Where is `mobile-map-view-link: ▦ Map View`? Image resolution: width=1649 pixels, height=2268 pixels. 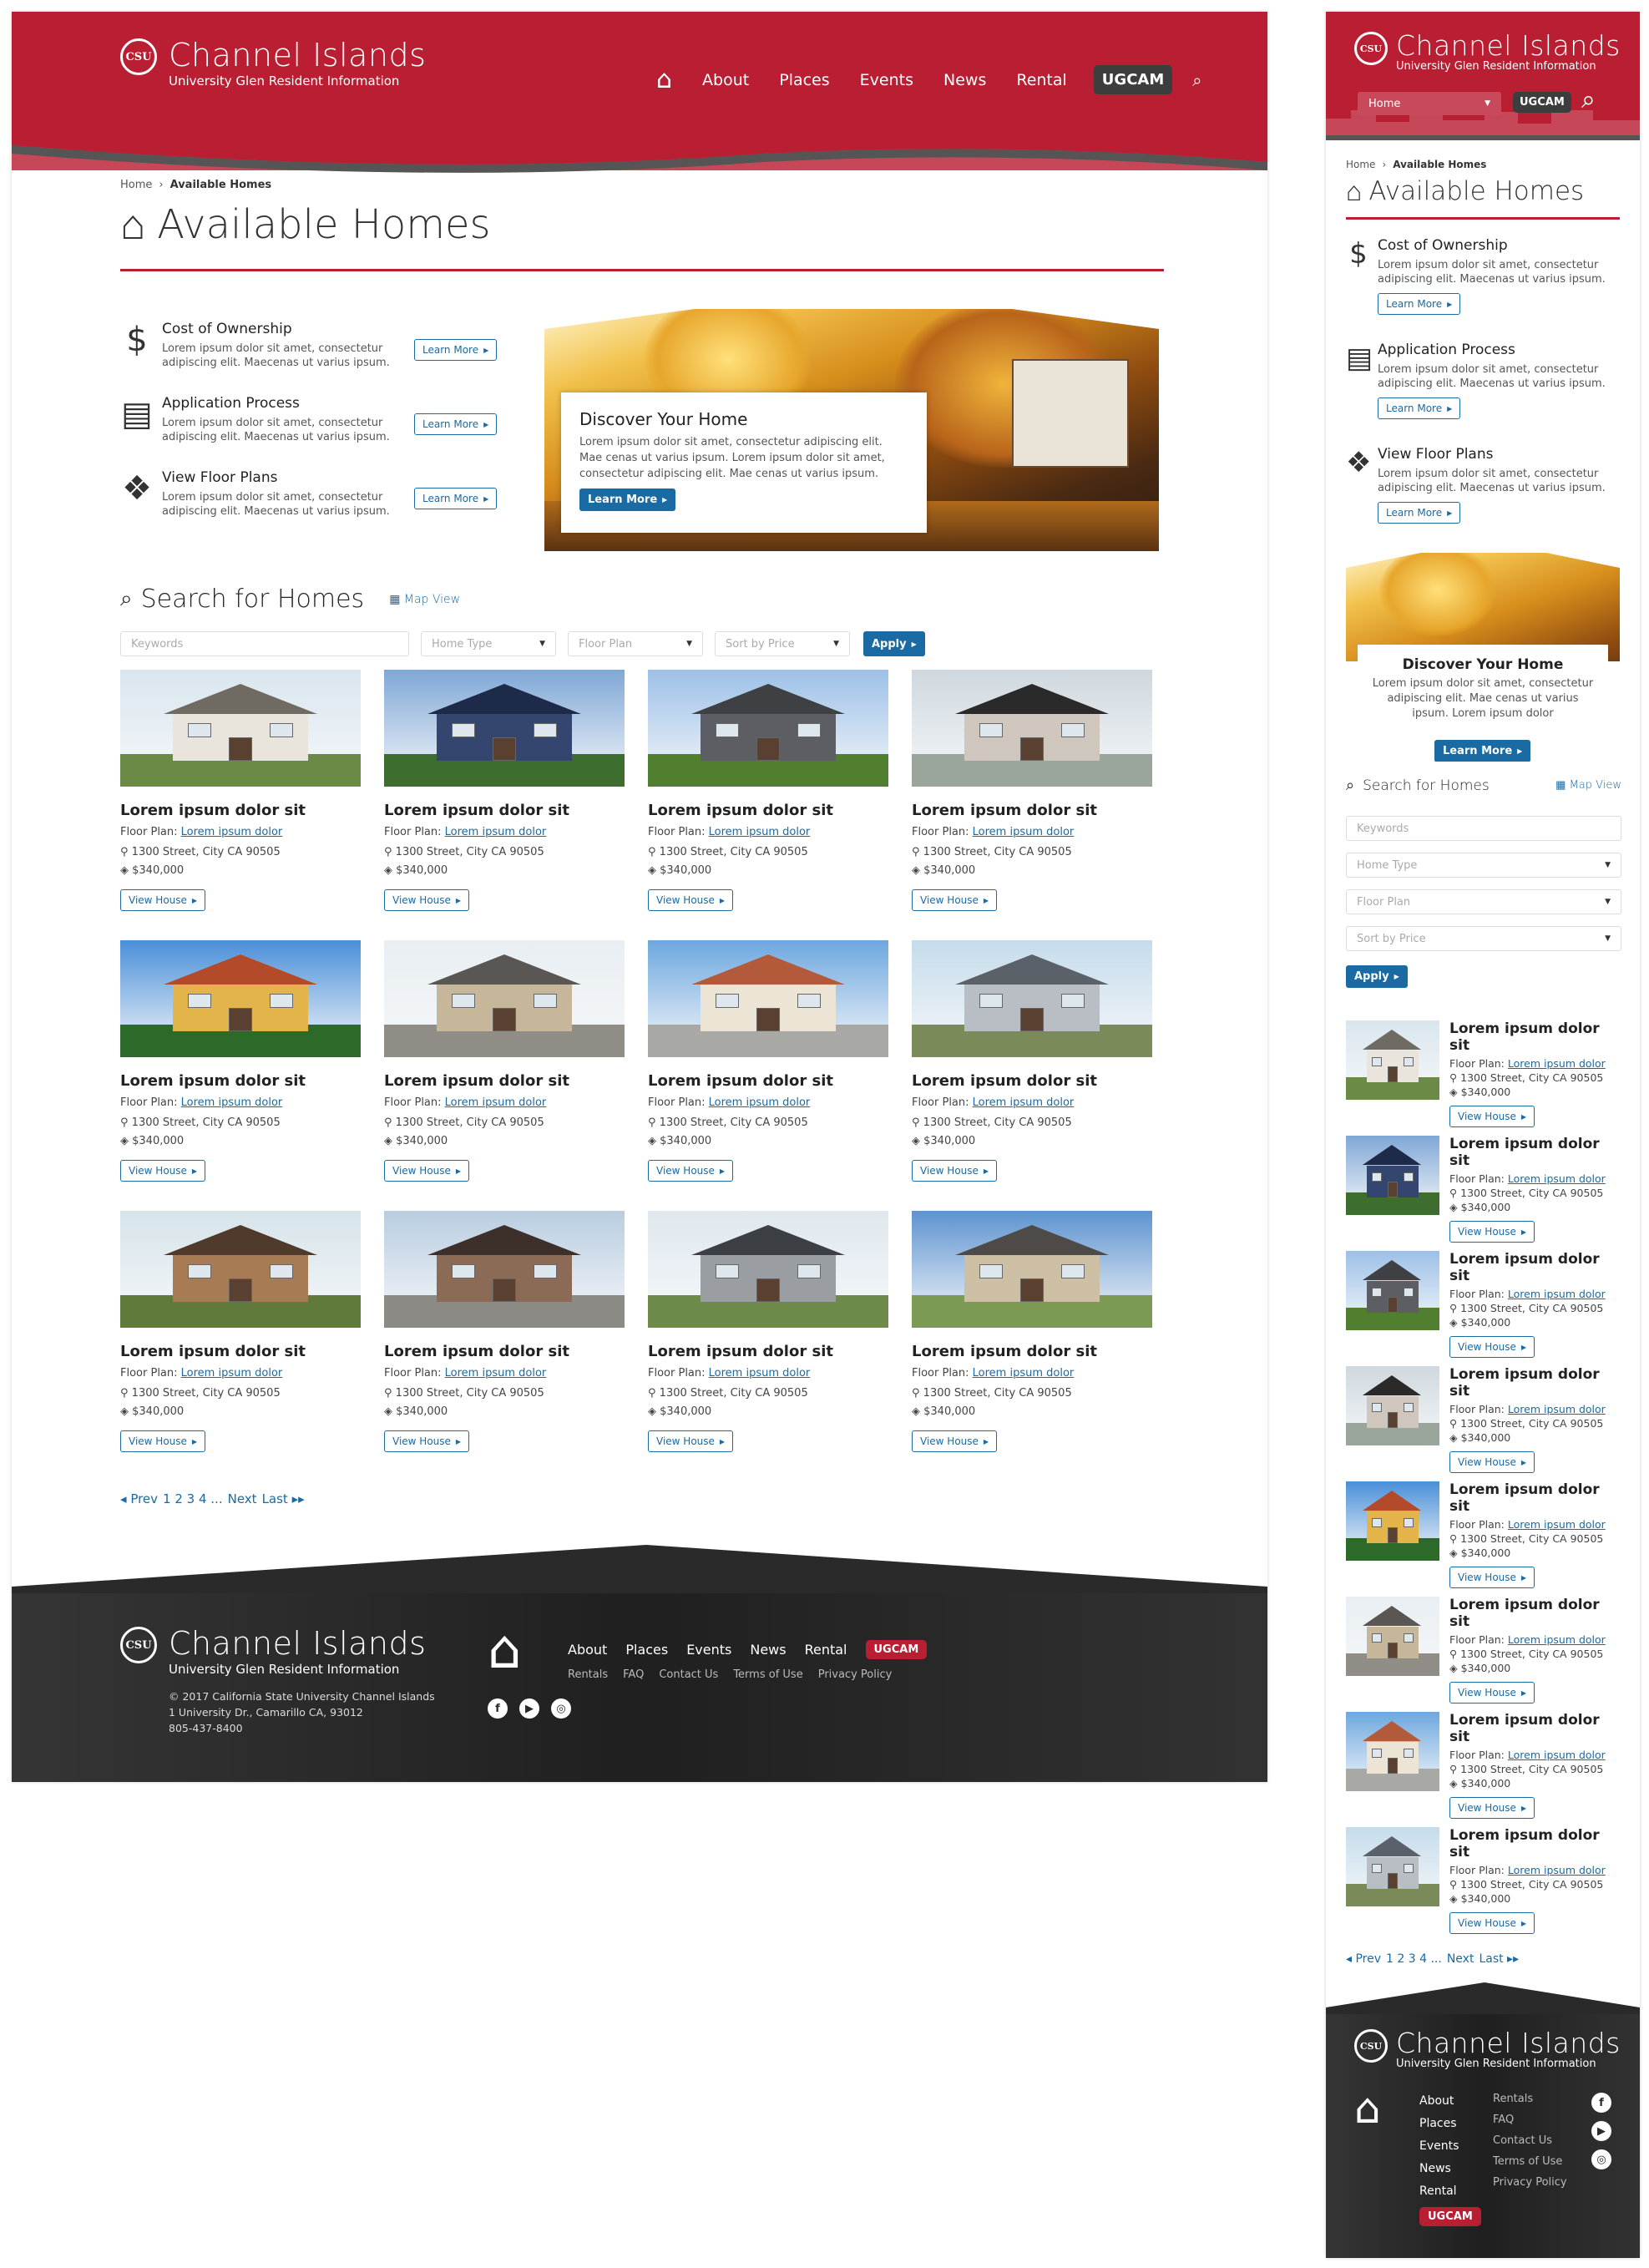 mobile-map-view-link: ▦ Map View is located at coordinates (1588, 785).